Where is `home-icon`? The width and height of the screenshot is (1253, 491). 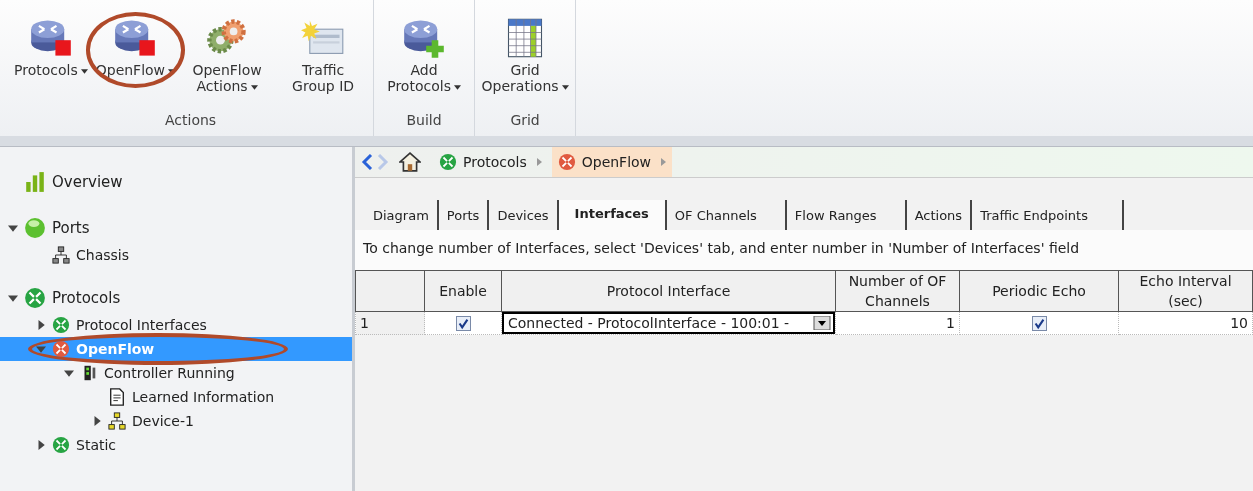
home-icon is located at coordinates (410, 162).